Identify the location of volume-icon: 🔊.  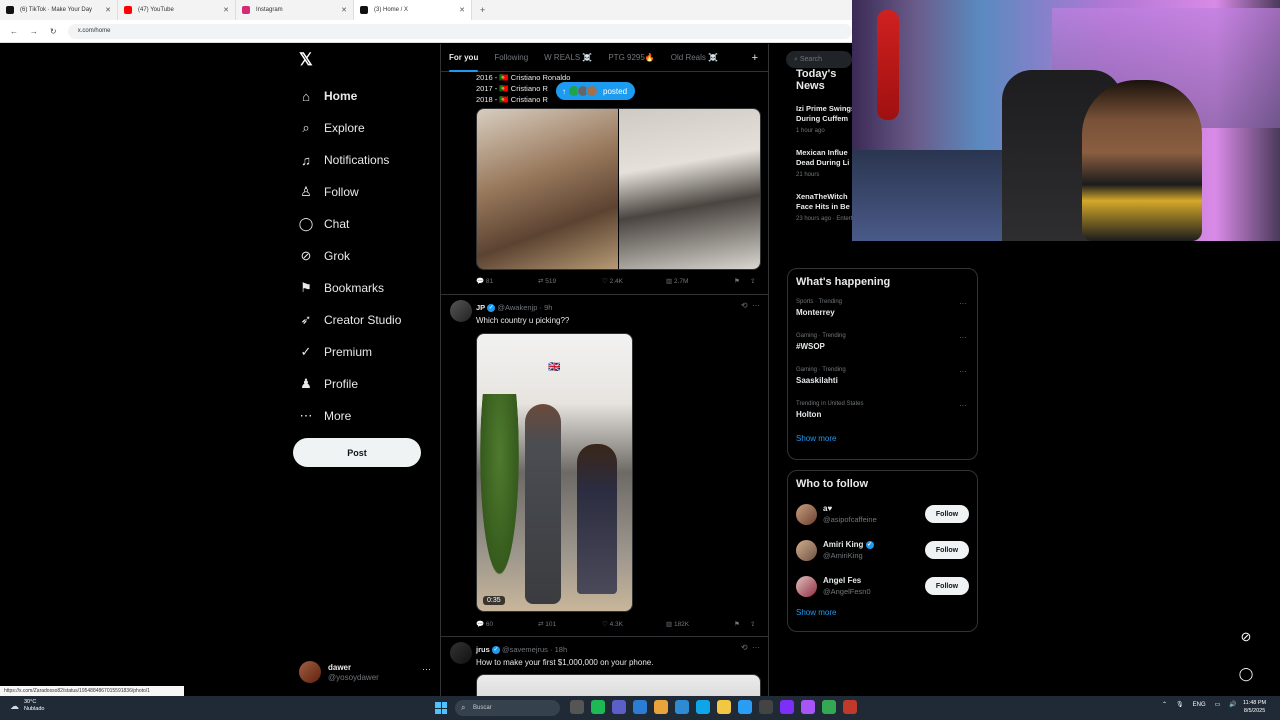
(1232, 704).